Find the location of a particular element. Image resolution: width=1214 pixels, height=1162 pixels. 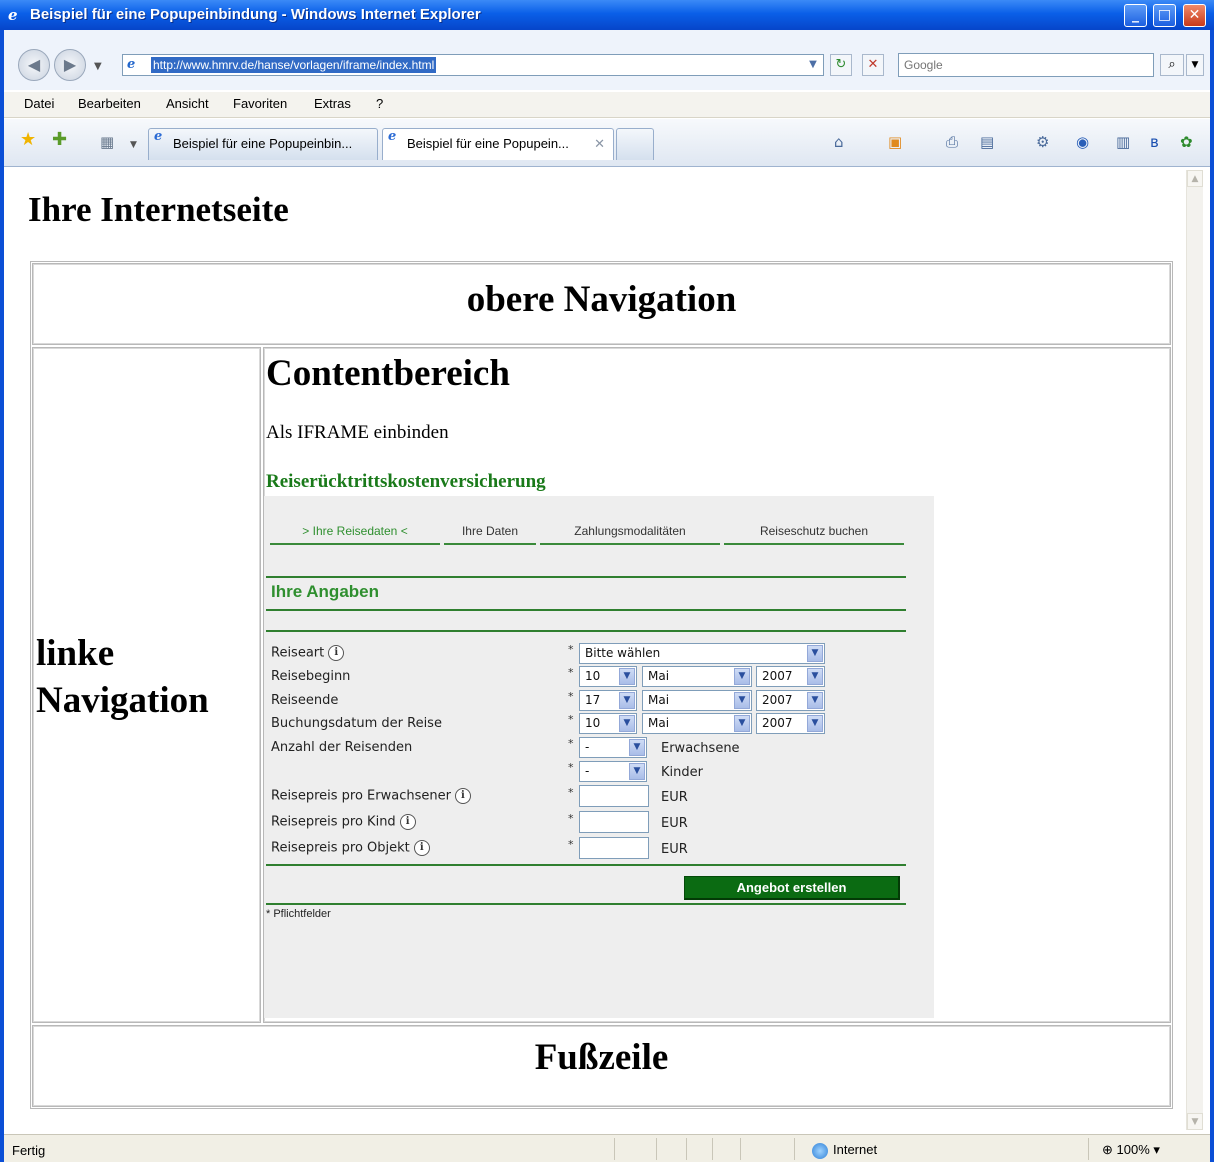

search-options-icon: ▼ is located at coordinates (1195, 65).